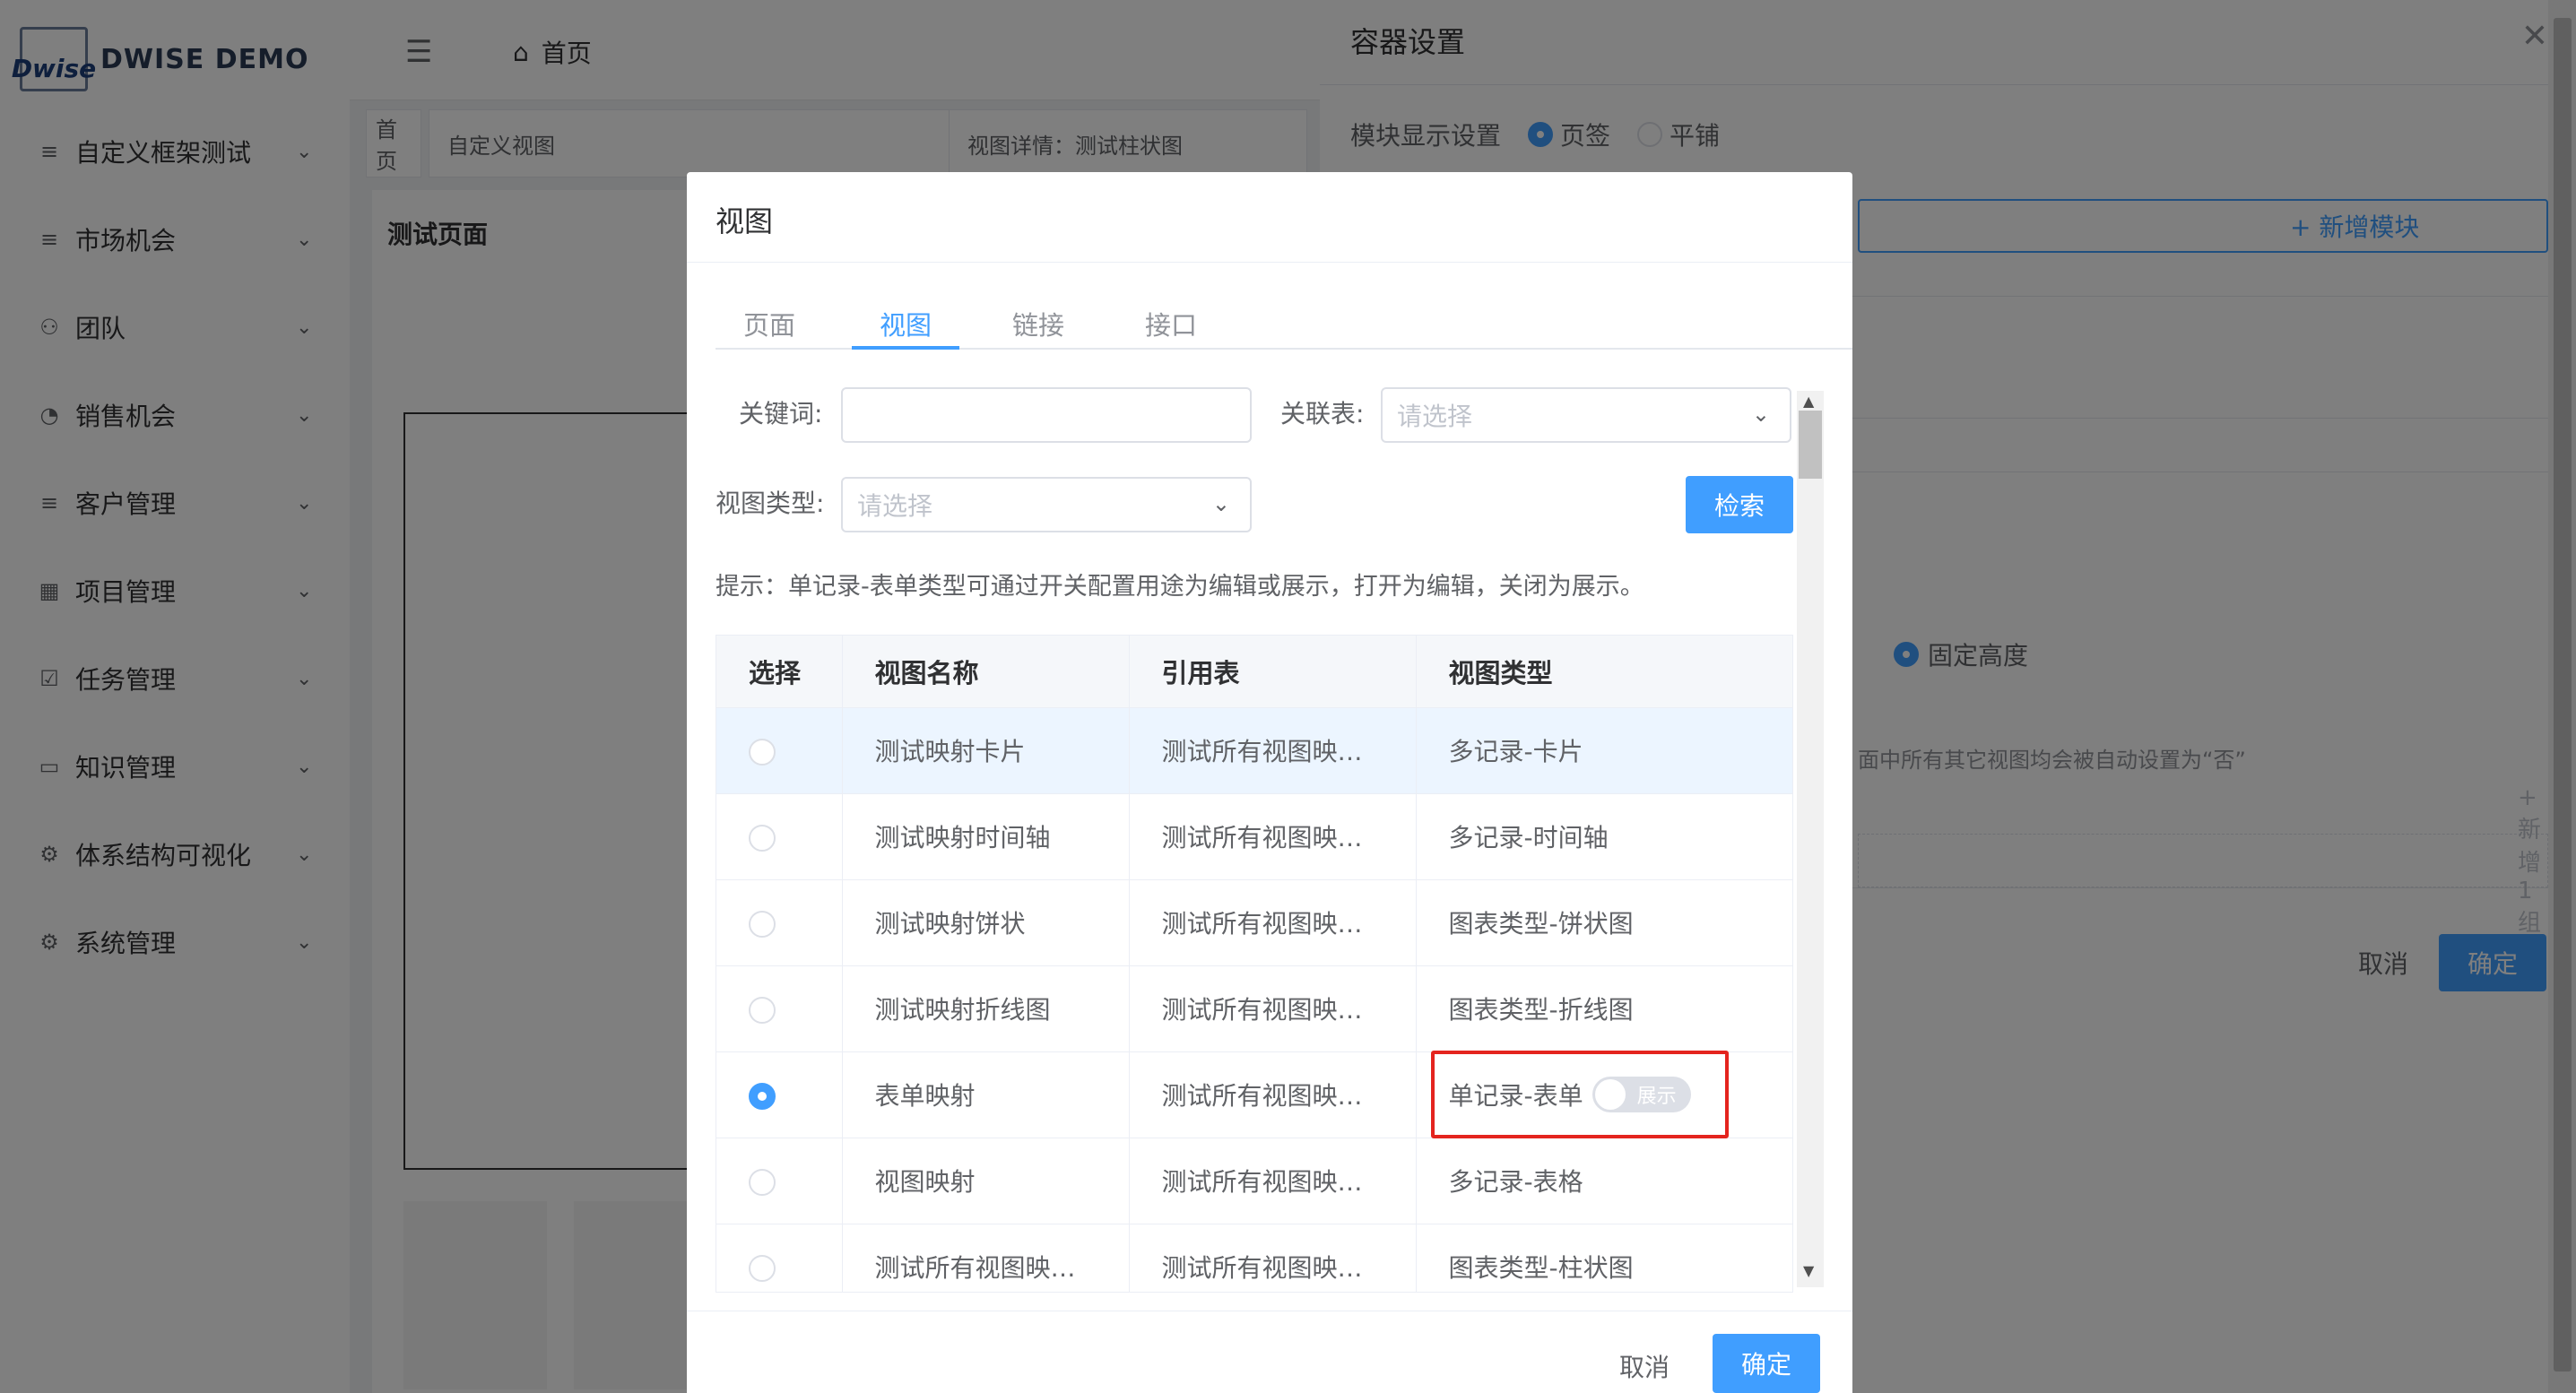  I want to click on related-table-label: 关联表:, so click(1322, 413).